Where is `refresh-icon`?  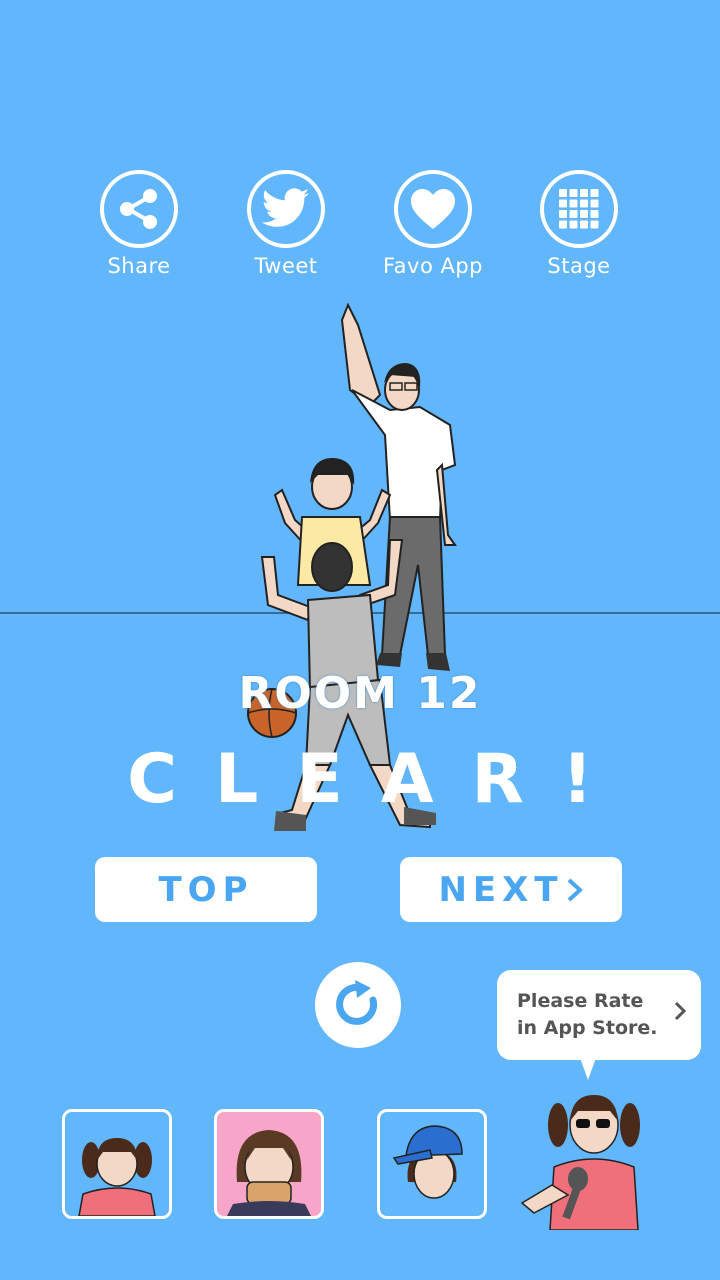
refresh-icon is located at coordinates (357, 1002).